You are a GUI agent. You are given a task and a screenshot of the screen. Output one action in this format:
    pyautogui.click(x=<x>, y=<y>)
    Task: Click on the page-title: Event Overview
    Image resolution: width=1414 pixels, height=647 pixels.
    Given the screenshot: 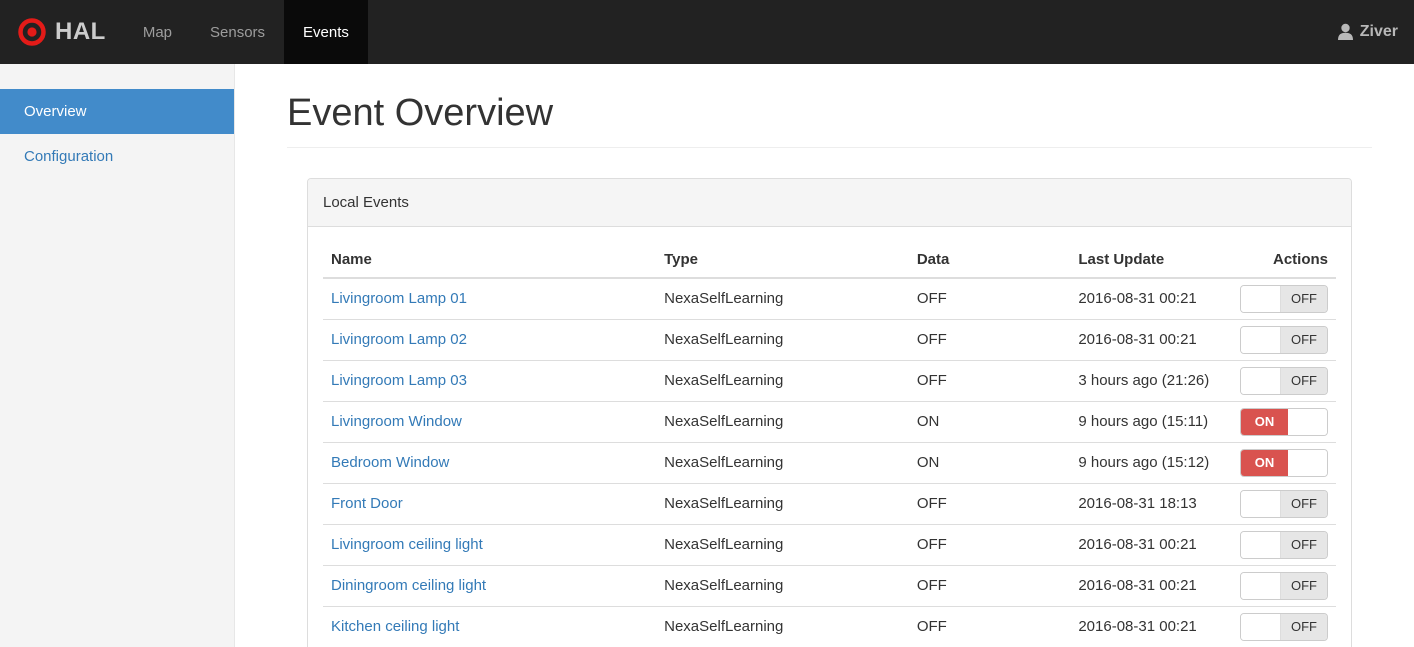 What is the action you would take?
    pyautogui.click(x=829, y=120)
    